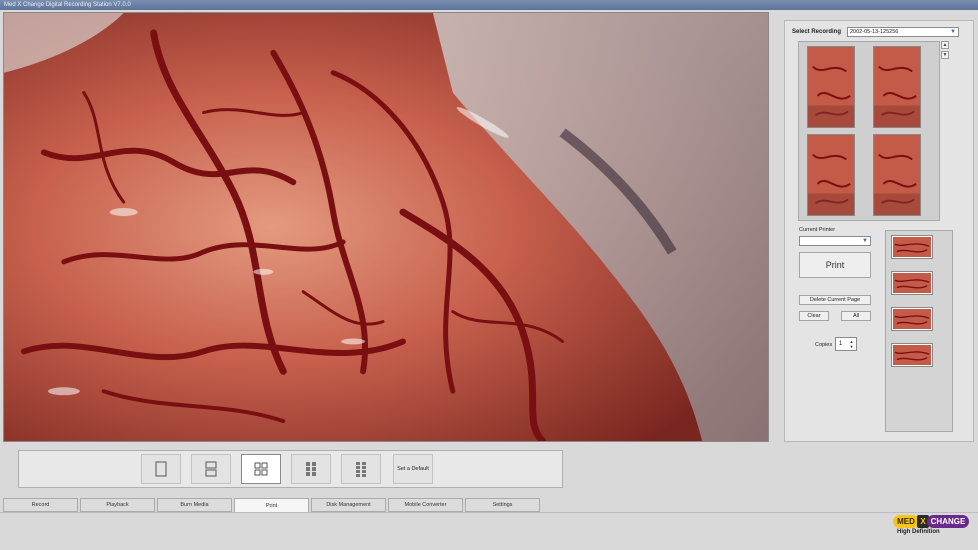 The height and width of the screenshot is (550, 978). Describe the element at coordinates (948, 521) in the screenshot. I see `logo-part-change: CHANGE` at that location.